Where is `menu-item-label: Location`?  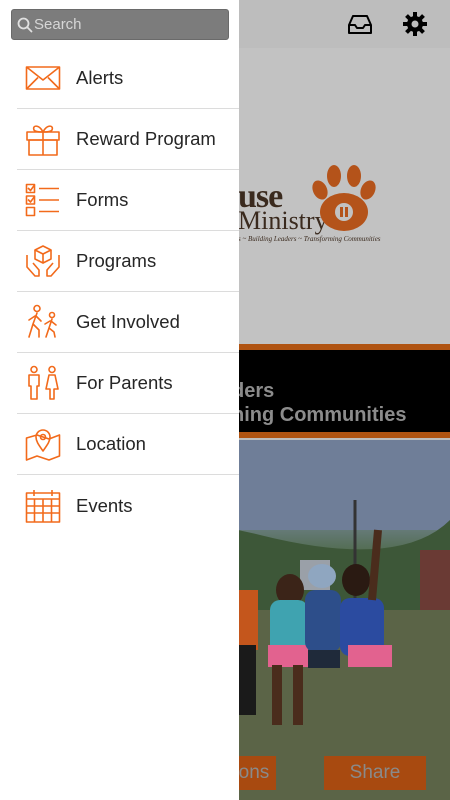 menu-item-label: Location is located at coordinates (111, 443).